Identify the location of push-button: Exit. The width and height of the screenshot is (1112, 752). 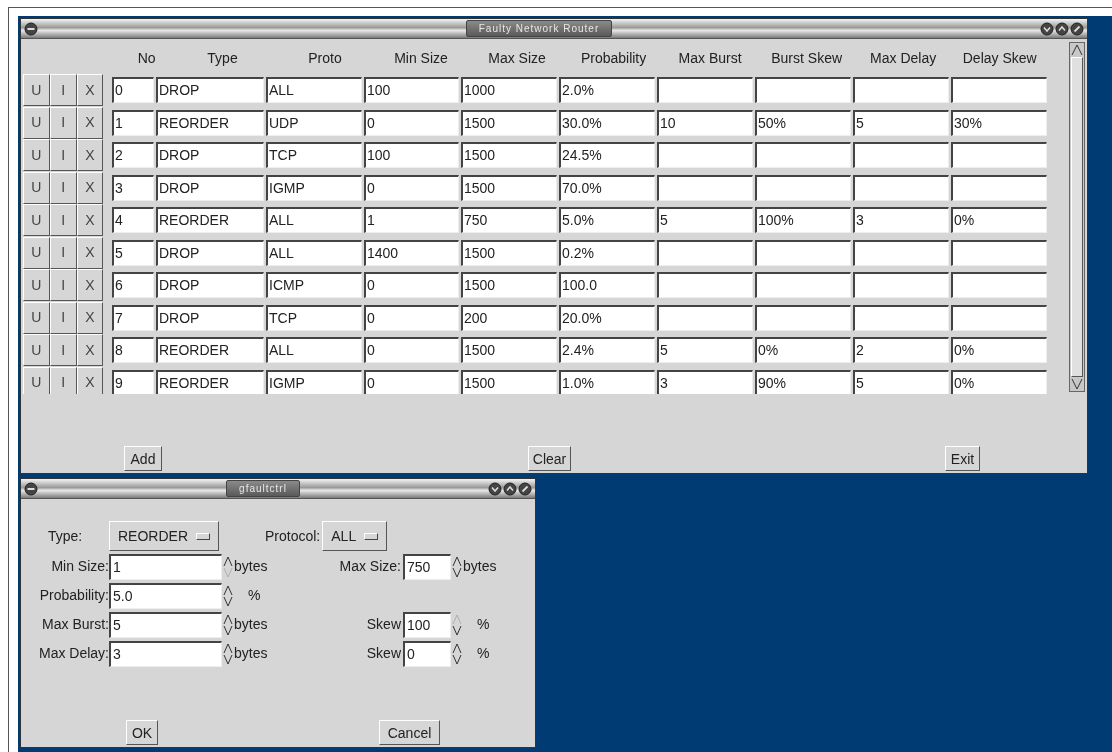
(962, 458).